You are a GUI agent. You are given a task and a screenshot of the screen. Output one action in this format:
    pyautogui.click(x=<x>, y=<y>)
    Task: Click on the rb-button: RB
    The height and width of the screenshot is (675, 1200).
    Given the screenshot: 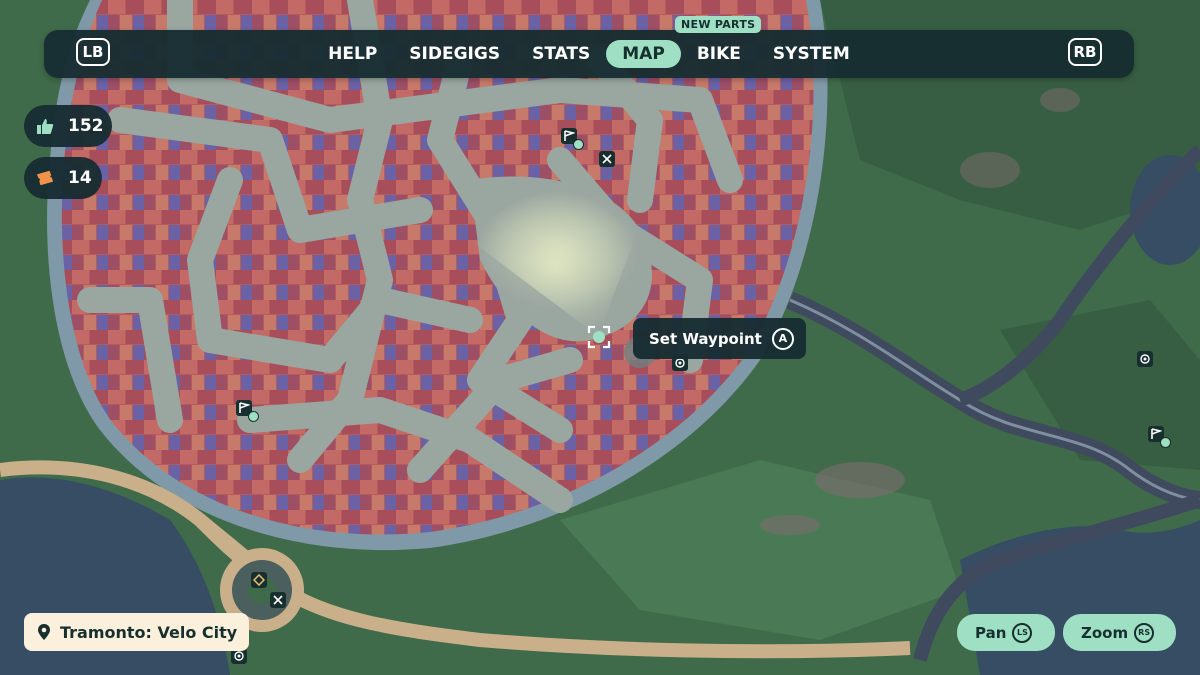 What is the action you would take?
    pyautogui.click(x=1085, y=52)
    